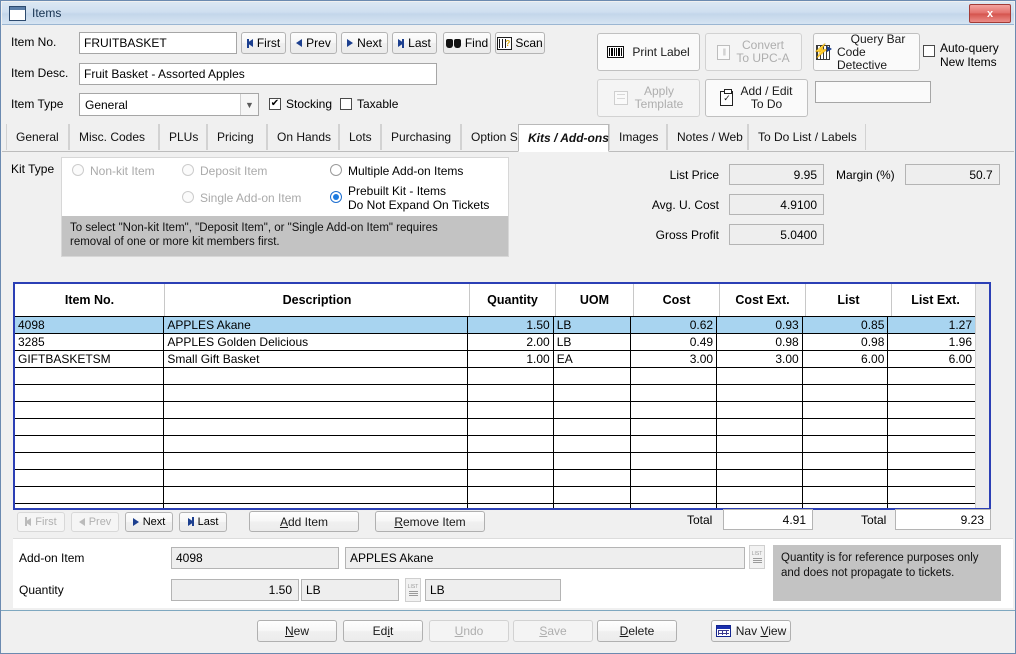 The image size is (1016, 654). What do you see at coordinates (873, 92) in the screenshot?
I see `toolbar-blank-input` at bounding box center [873, 92].